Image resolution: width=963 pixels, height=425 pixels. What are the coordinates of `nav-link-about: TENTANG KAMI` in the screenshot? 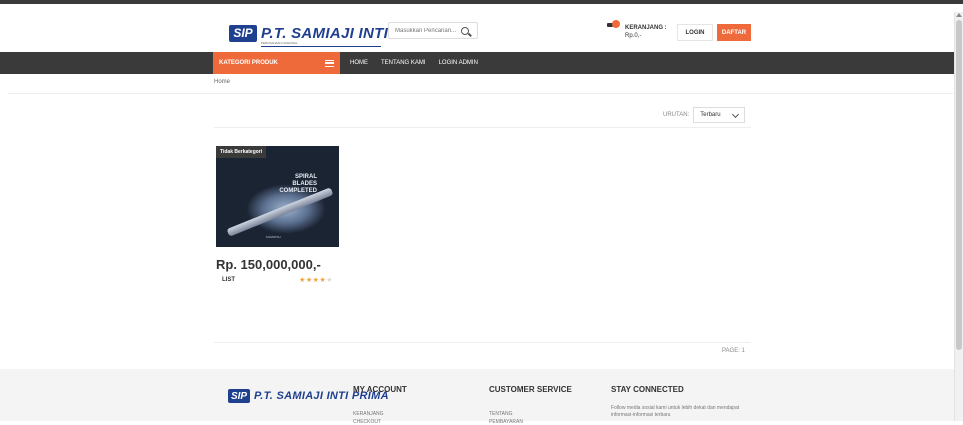 It's located at (403, 63).